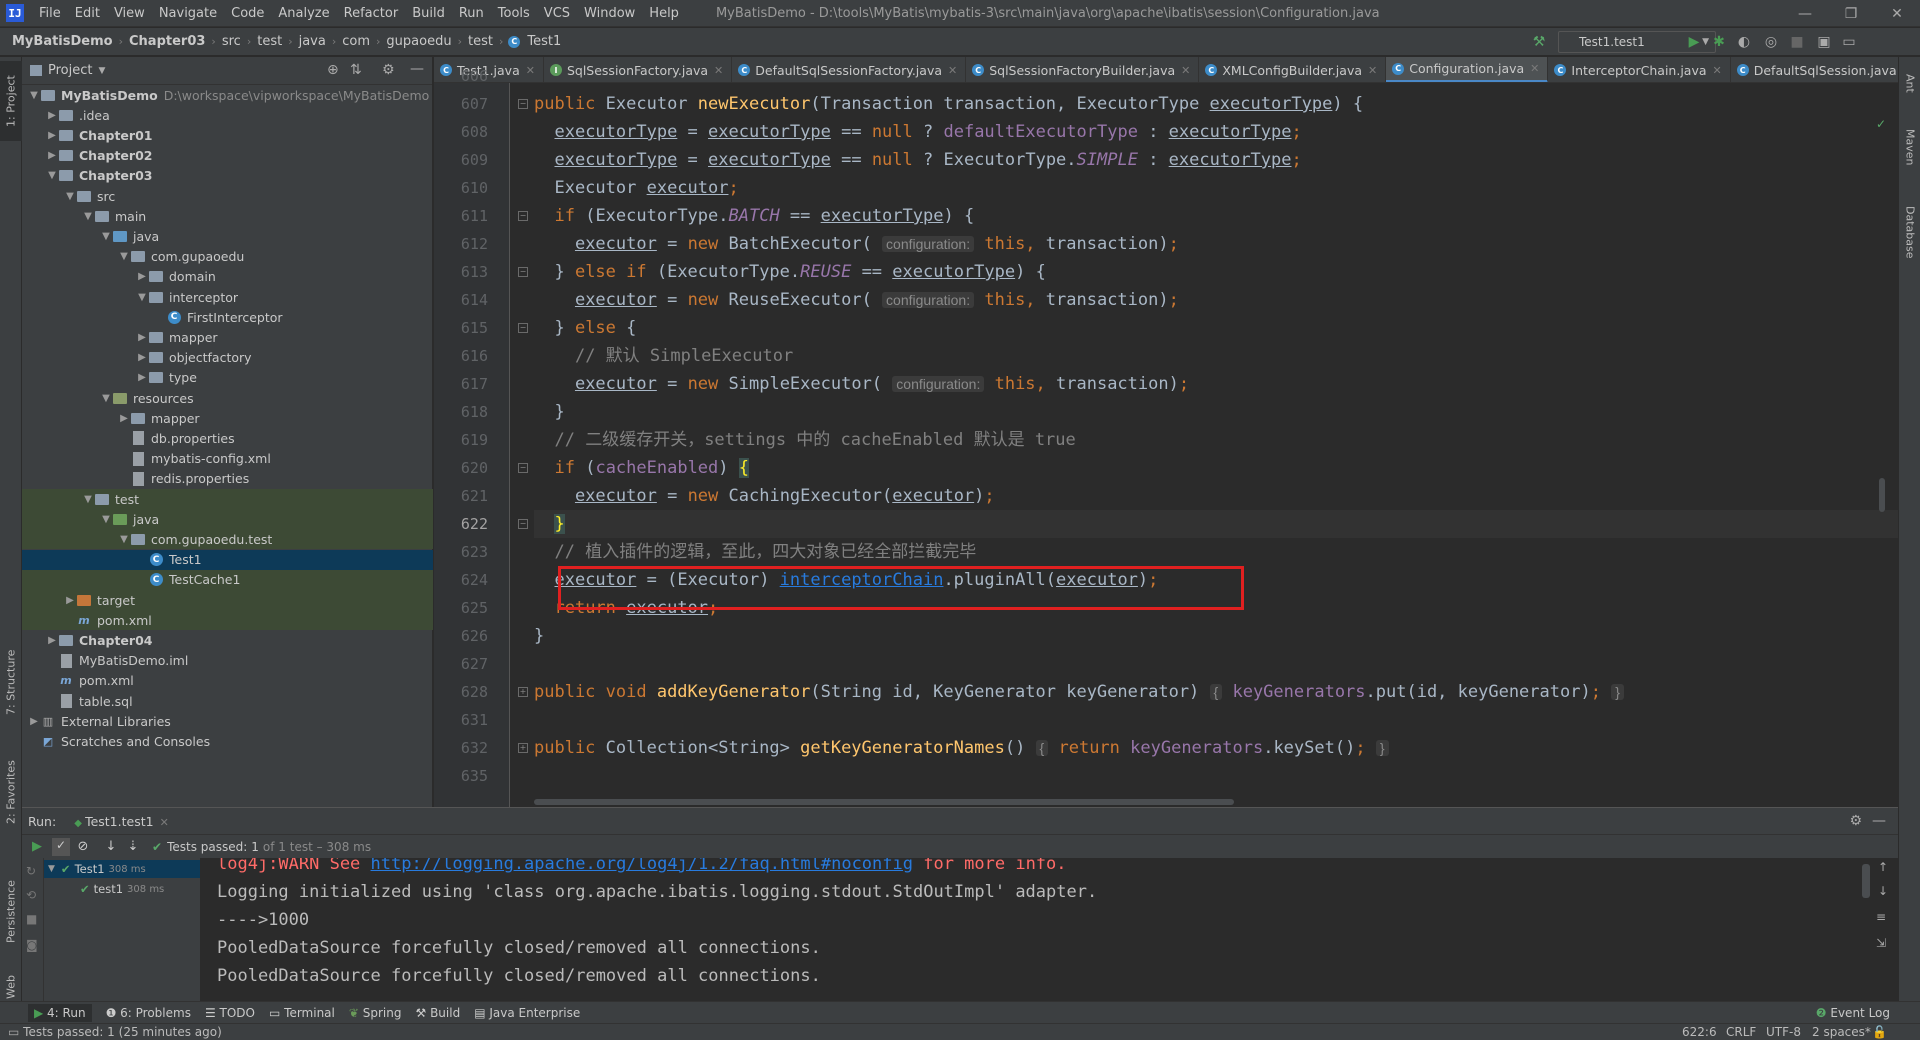  What do you see at coordinates (121, 821) in the screenshot?
I see `run-tab: ◆ Test1.test1 ✕` at bounding box center [121, 821].